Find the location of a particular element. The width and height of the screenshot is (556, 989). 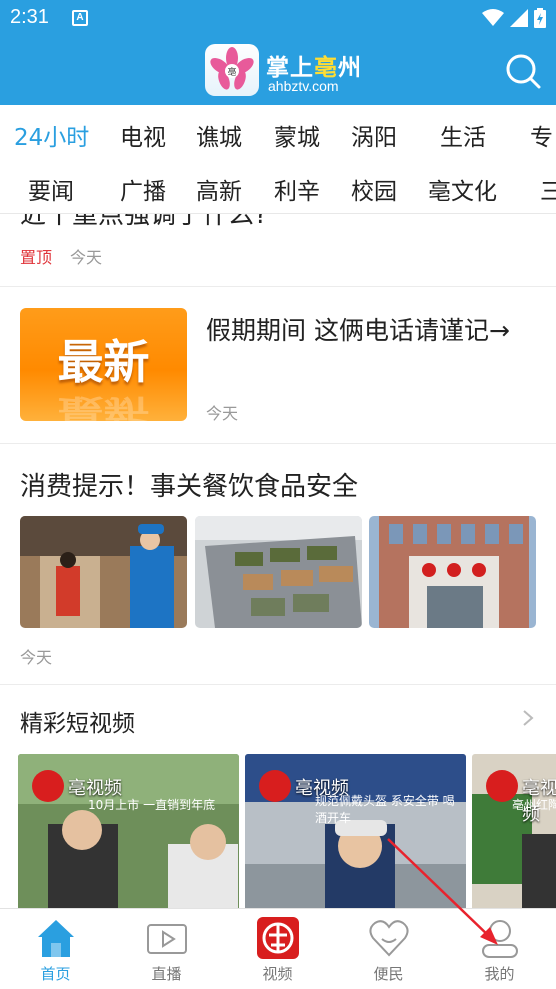

nav-service-label: 便民 is located at coordinates (388, 974).